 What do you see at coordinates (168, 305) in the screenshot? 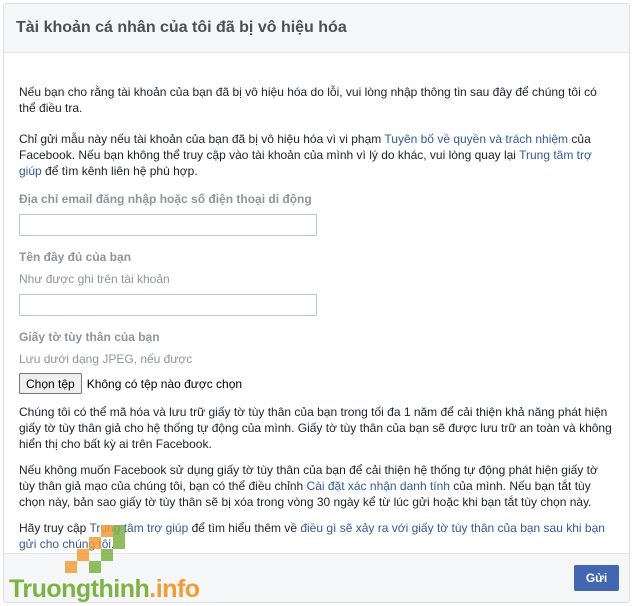
I see `fullname-field` at bounding box center [168, 305].